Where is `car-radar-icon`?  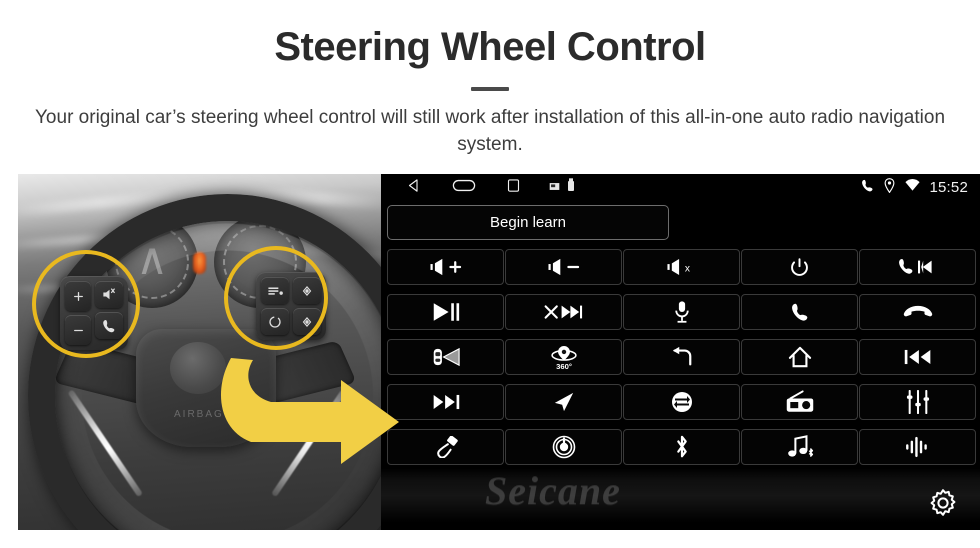
car-radar-icon is located at coordinates (446, 357).